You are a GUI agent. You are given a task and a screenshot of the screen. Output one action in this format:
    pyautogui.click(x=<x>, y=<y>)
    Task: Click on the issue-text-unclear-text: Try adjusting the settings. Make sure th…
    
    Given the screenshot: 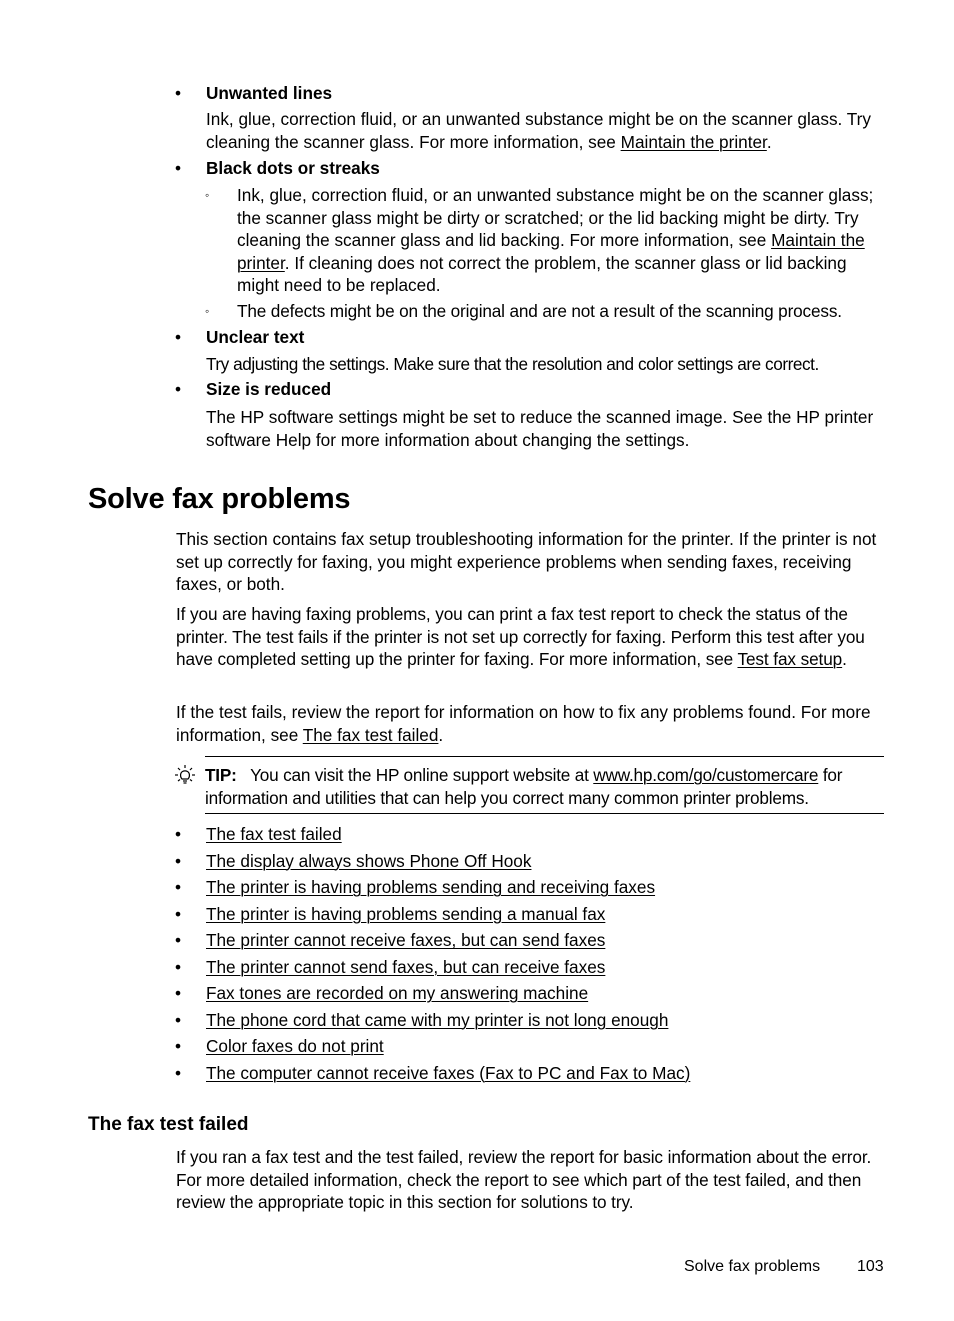 What is the action you would take?
    pyautogui.click(x=512, y=364)
    